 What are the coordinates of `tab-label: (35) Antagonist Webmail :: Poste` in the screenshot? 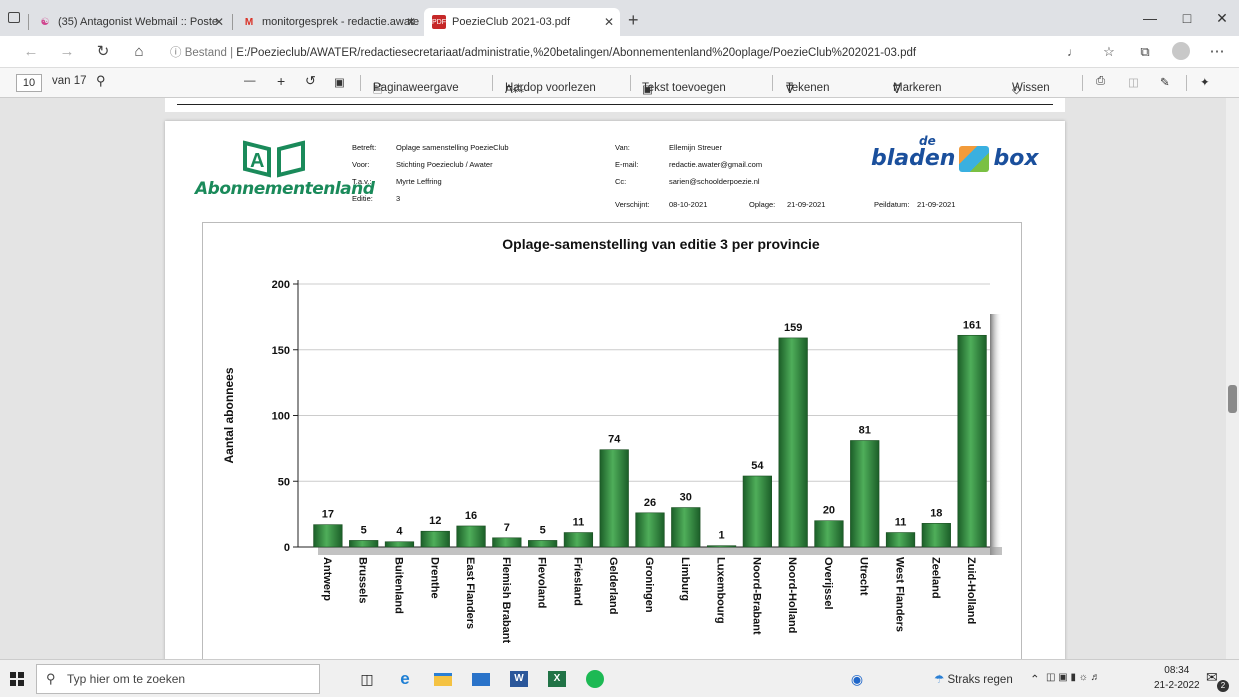 It's located at (138, 22).